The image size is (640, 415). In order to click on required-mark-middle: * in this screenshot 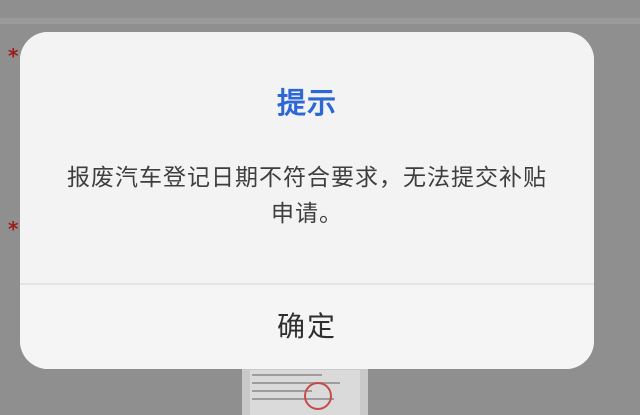, I will do `click(13, 229)`.